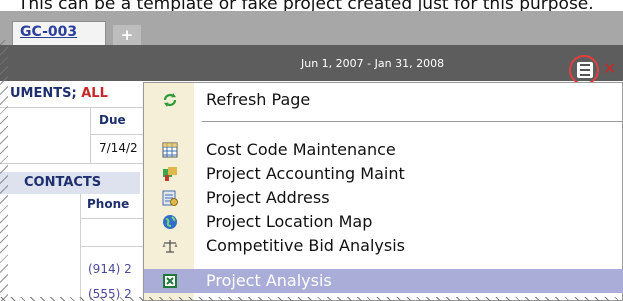 This screenshot has width=623, height=301. Describe the element at coordinates (258, 99) in the screenshot. I see `menu-item-label: Refresh Page` at that location.